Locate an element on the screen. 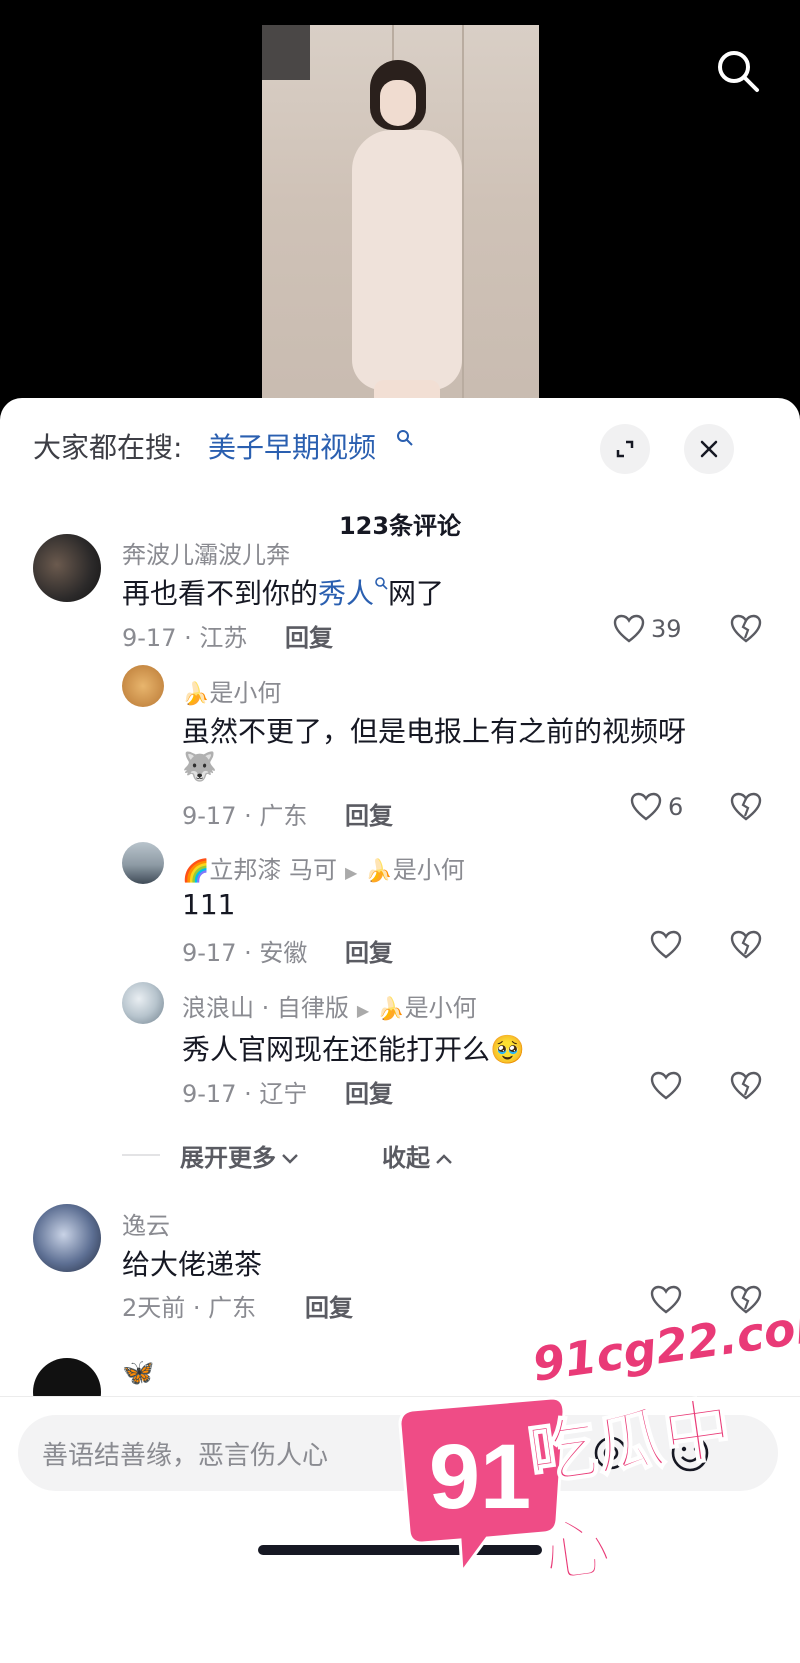  watermark-brand: 吃瓜中心 is located at coordinates (630, 1491).